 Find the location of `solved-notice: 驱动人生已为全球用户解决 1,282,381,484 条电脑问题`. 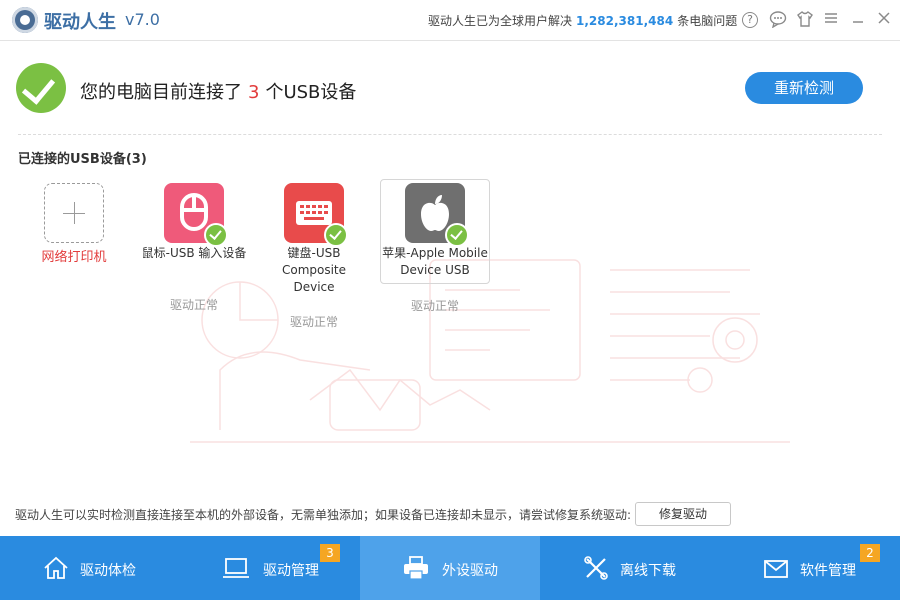

solved-notice: 驱动人生已为全球用户解决 1,282,381,484 条电脑问题 is located at coordinates (582, 20).